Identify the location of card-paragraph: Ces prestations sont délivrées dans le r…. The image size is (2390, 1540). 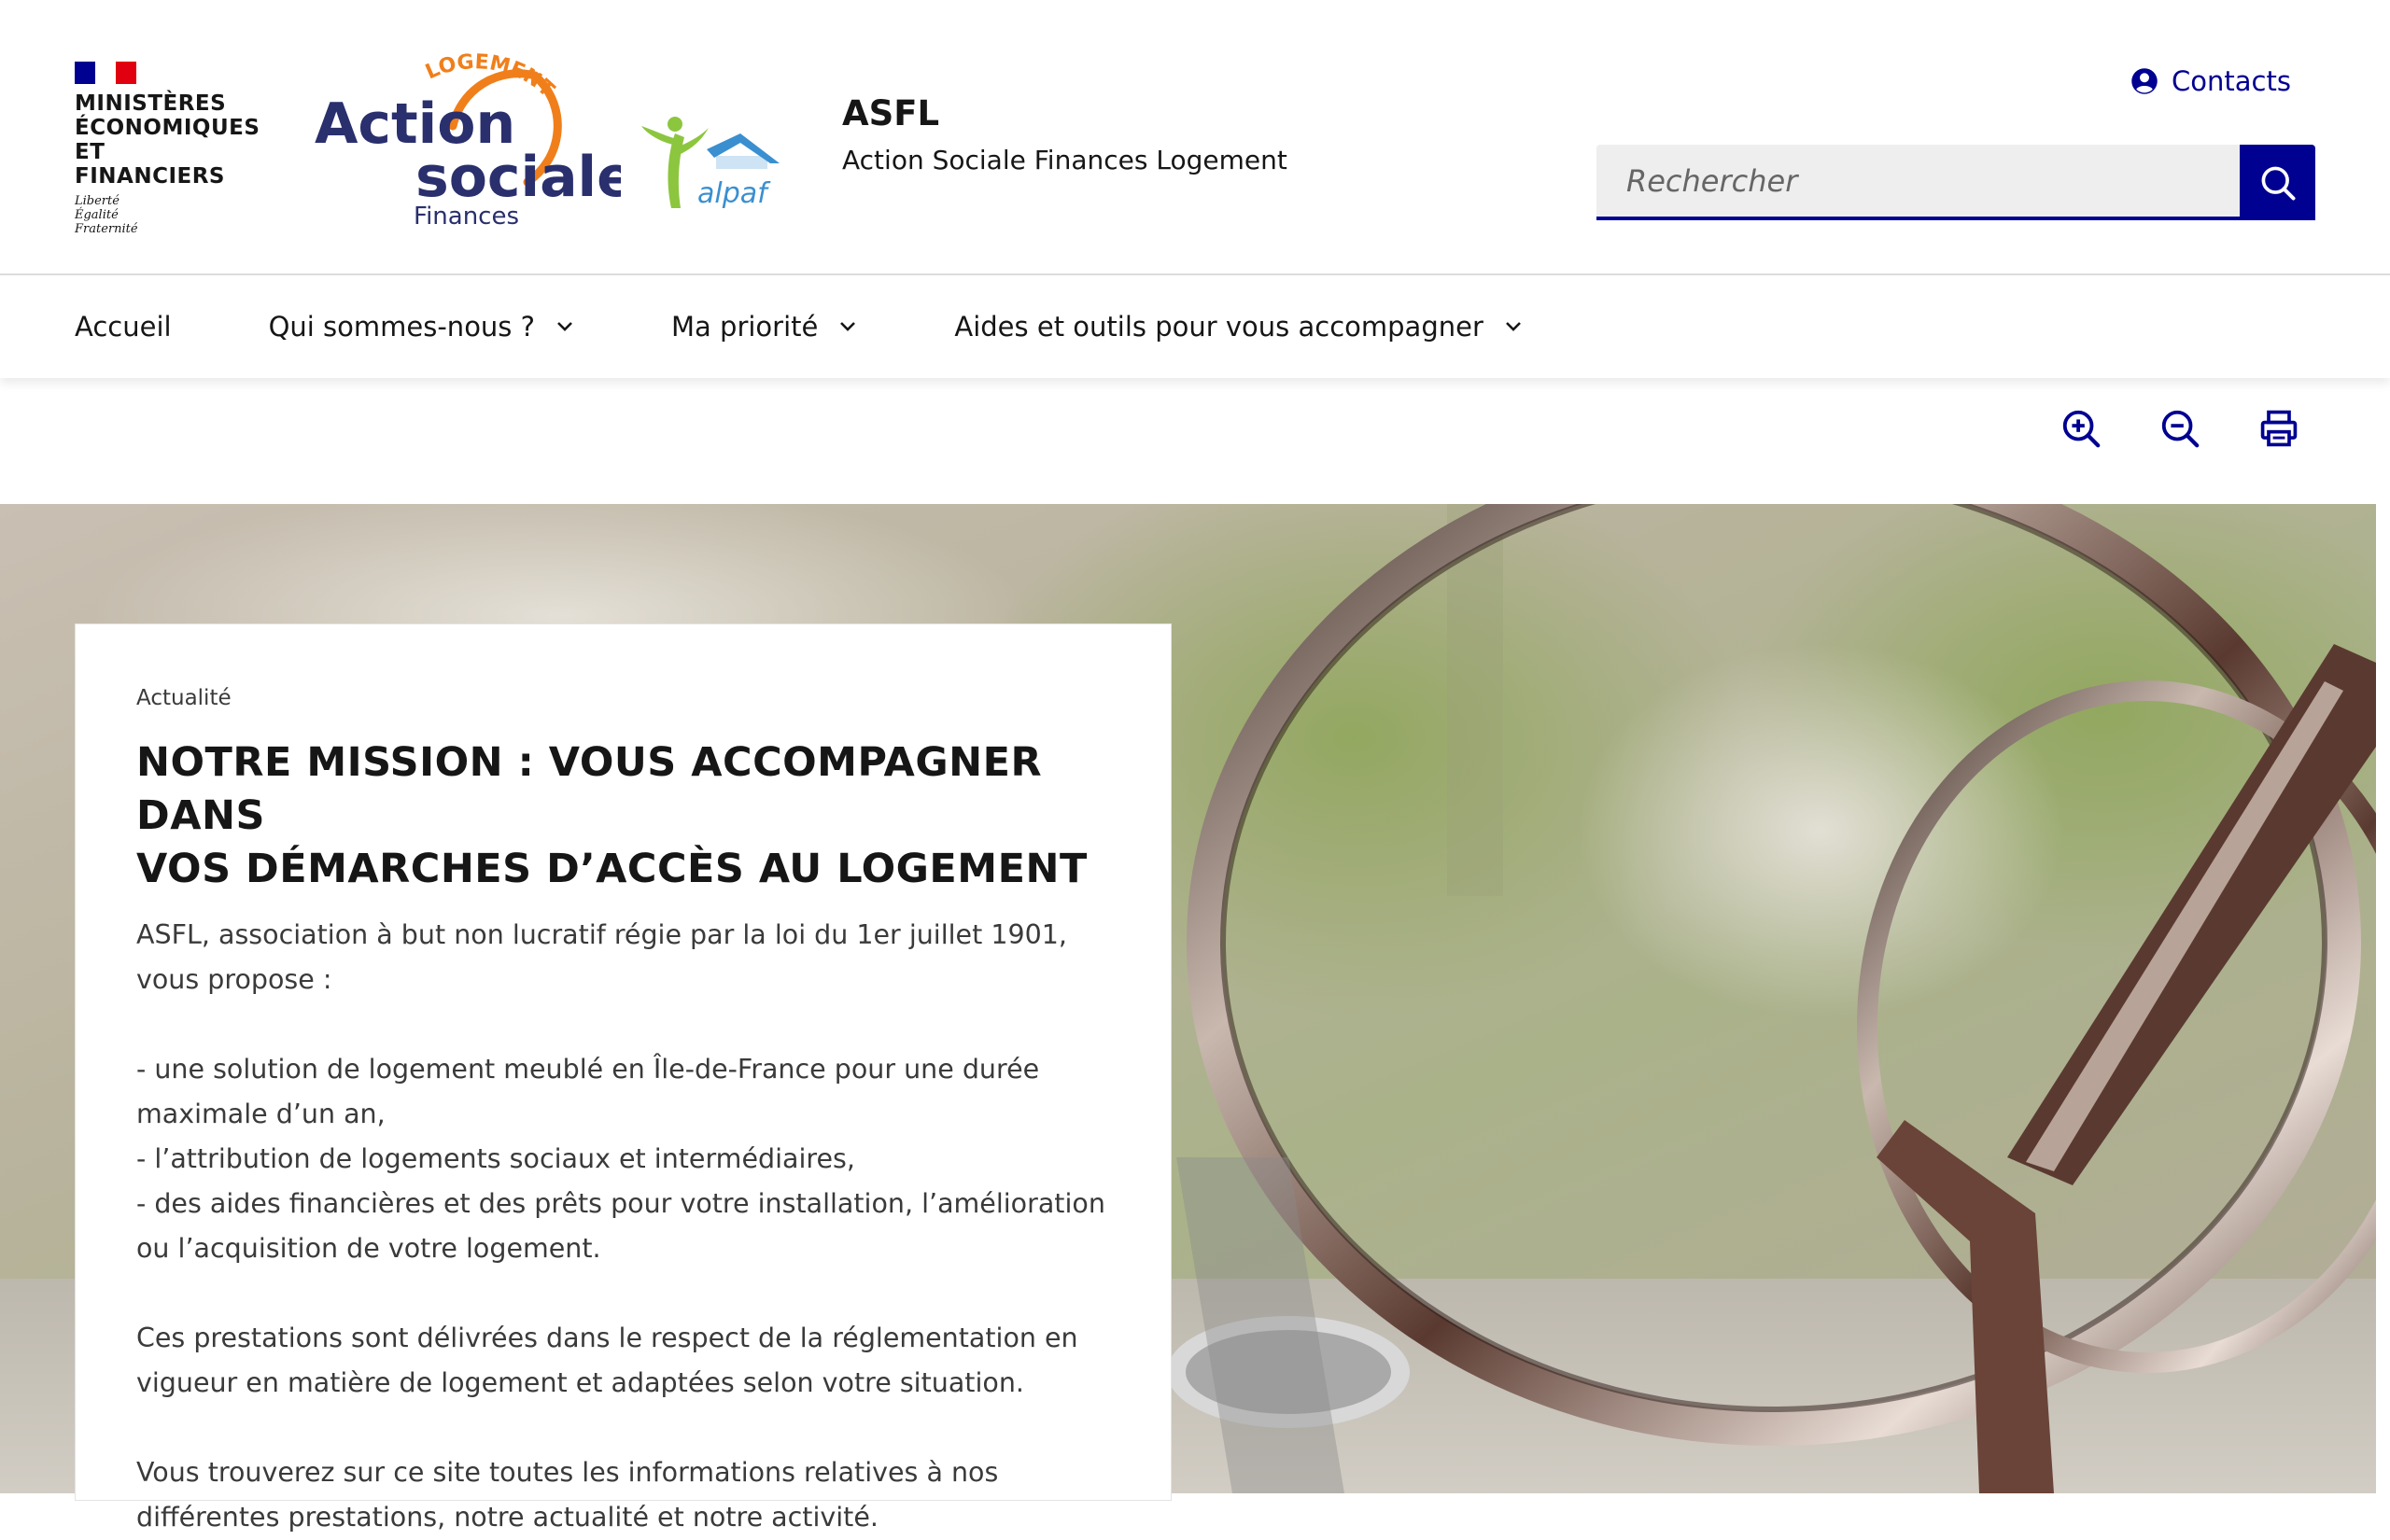
(607, 1360).